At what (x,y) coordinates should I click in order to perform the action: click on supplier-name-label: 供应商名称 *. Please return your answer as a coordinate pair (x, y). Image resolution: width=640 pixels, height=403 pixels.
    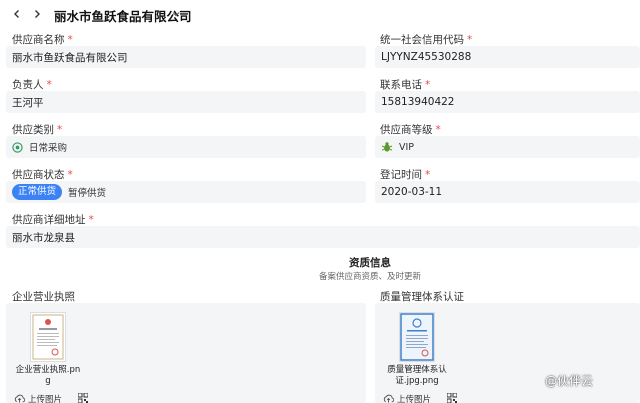
    Looking at the image, I should click on (42, 40).